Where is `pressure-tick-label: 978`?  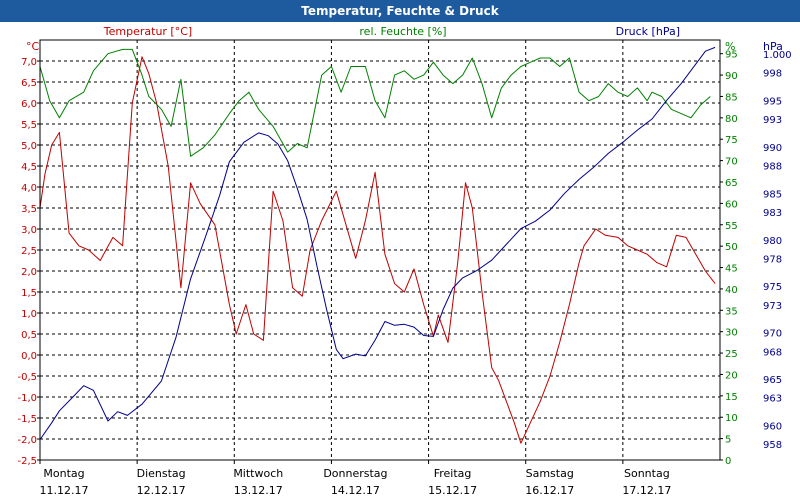 pressure-tick-label: 978 is located at coordinates (772, 259).